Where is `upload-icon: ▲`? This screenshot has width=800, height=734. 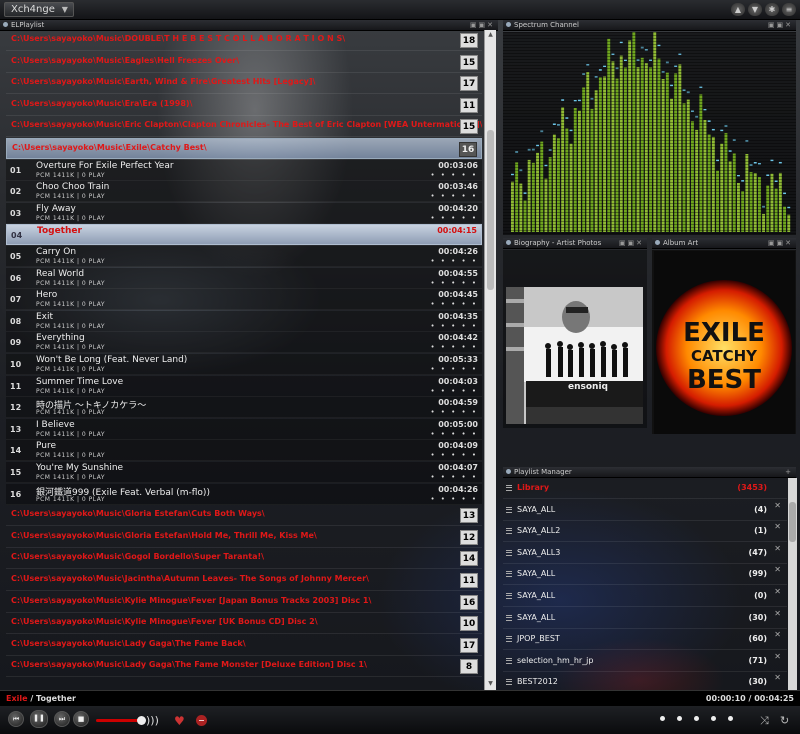 upload-icon: ▲ is located at coordinates (738, 9).